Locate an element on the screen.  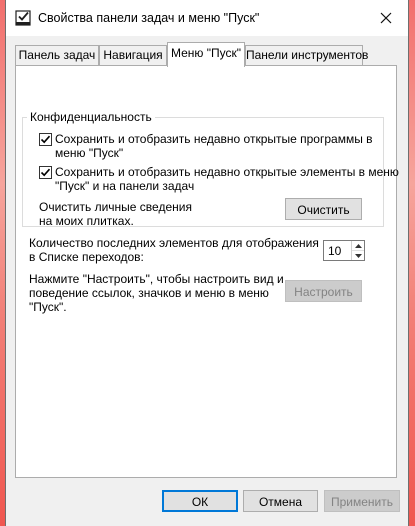
title-bar: Свойства панели задач и меню "Пуск" is located at coordinates (207, 18).